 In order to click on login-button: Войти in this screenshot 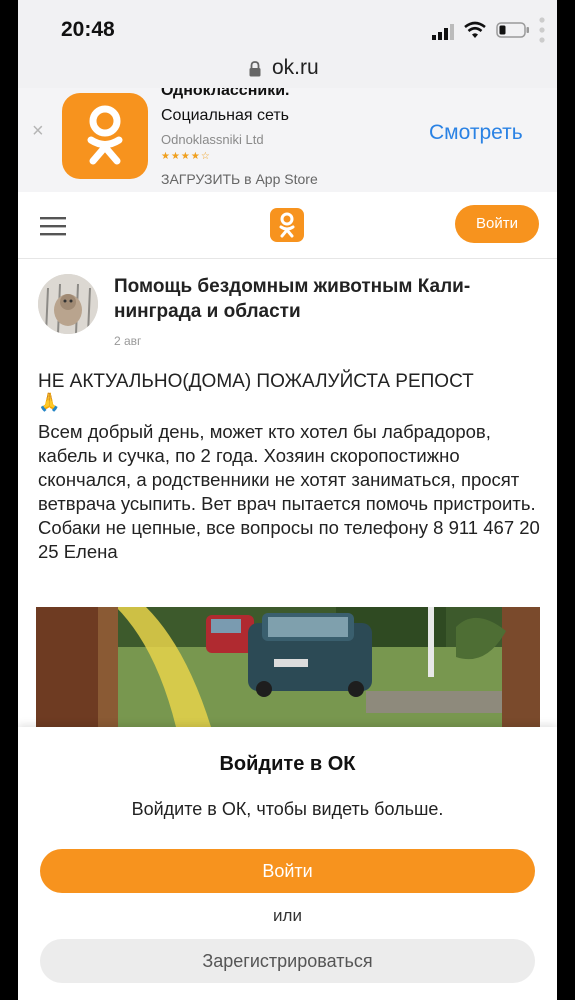, I will do `click(287, 871)`.